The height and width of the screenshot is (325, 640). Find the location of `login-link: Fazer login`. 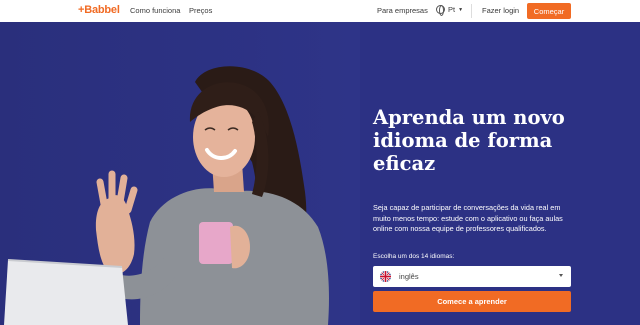

login-link: Fazer login is located at coordinates (500, 10).